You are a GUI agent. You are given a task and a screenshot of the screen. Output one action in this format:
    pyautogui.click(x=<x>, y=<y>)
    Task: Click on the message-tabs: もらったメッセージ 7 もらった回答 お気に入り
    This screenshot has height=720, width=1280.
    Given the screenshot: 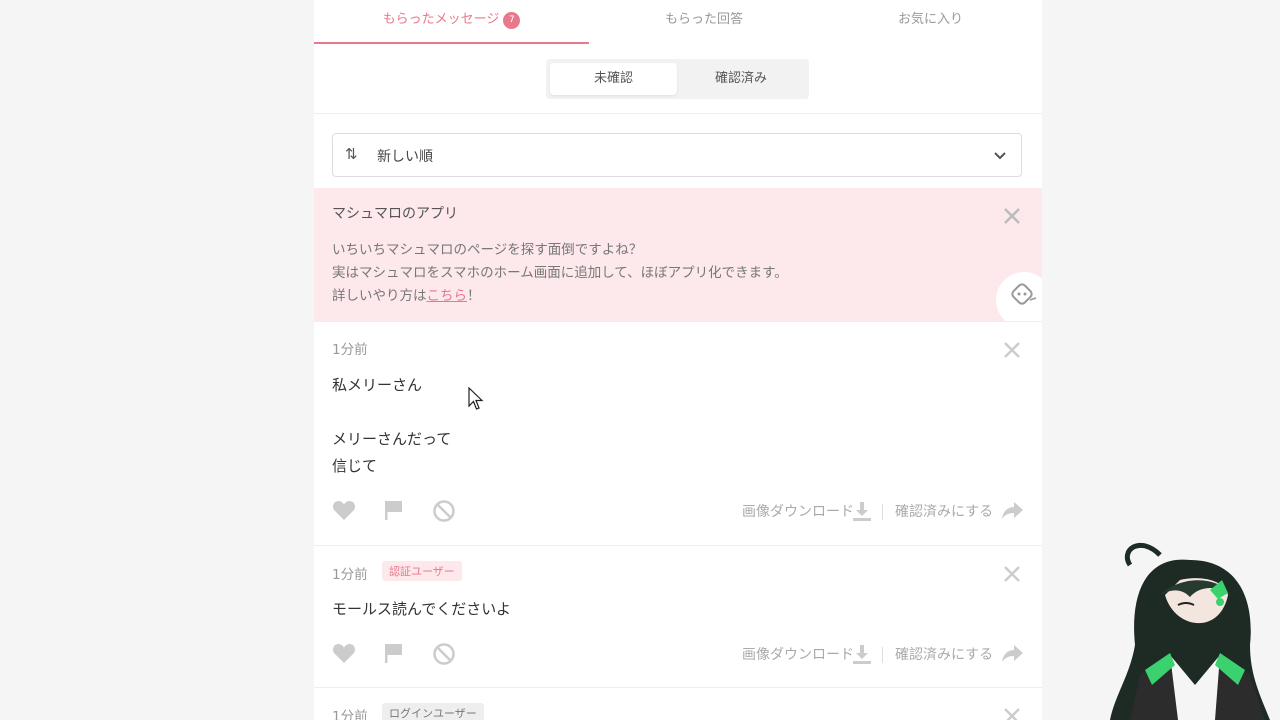 What is the action you would take?
    pyautogui.click(x=678, y=22)
    